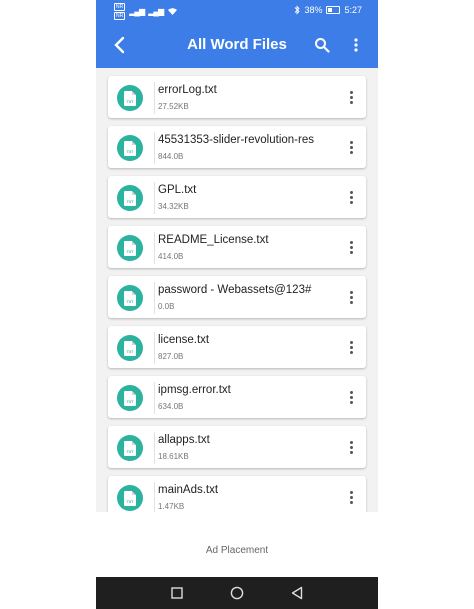  I want to click on app-bar: All Word Files, so click(237, 45).